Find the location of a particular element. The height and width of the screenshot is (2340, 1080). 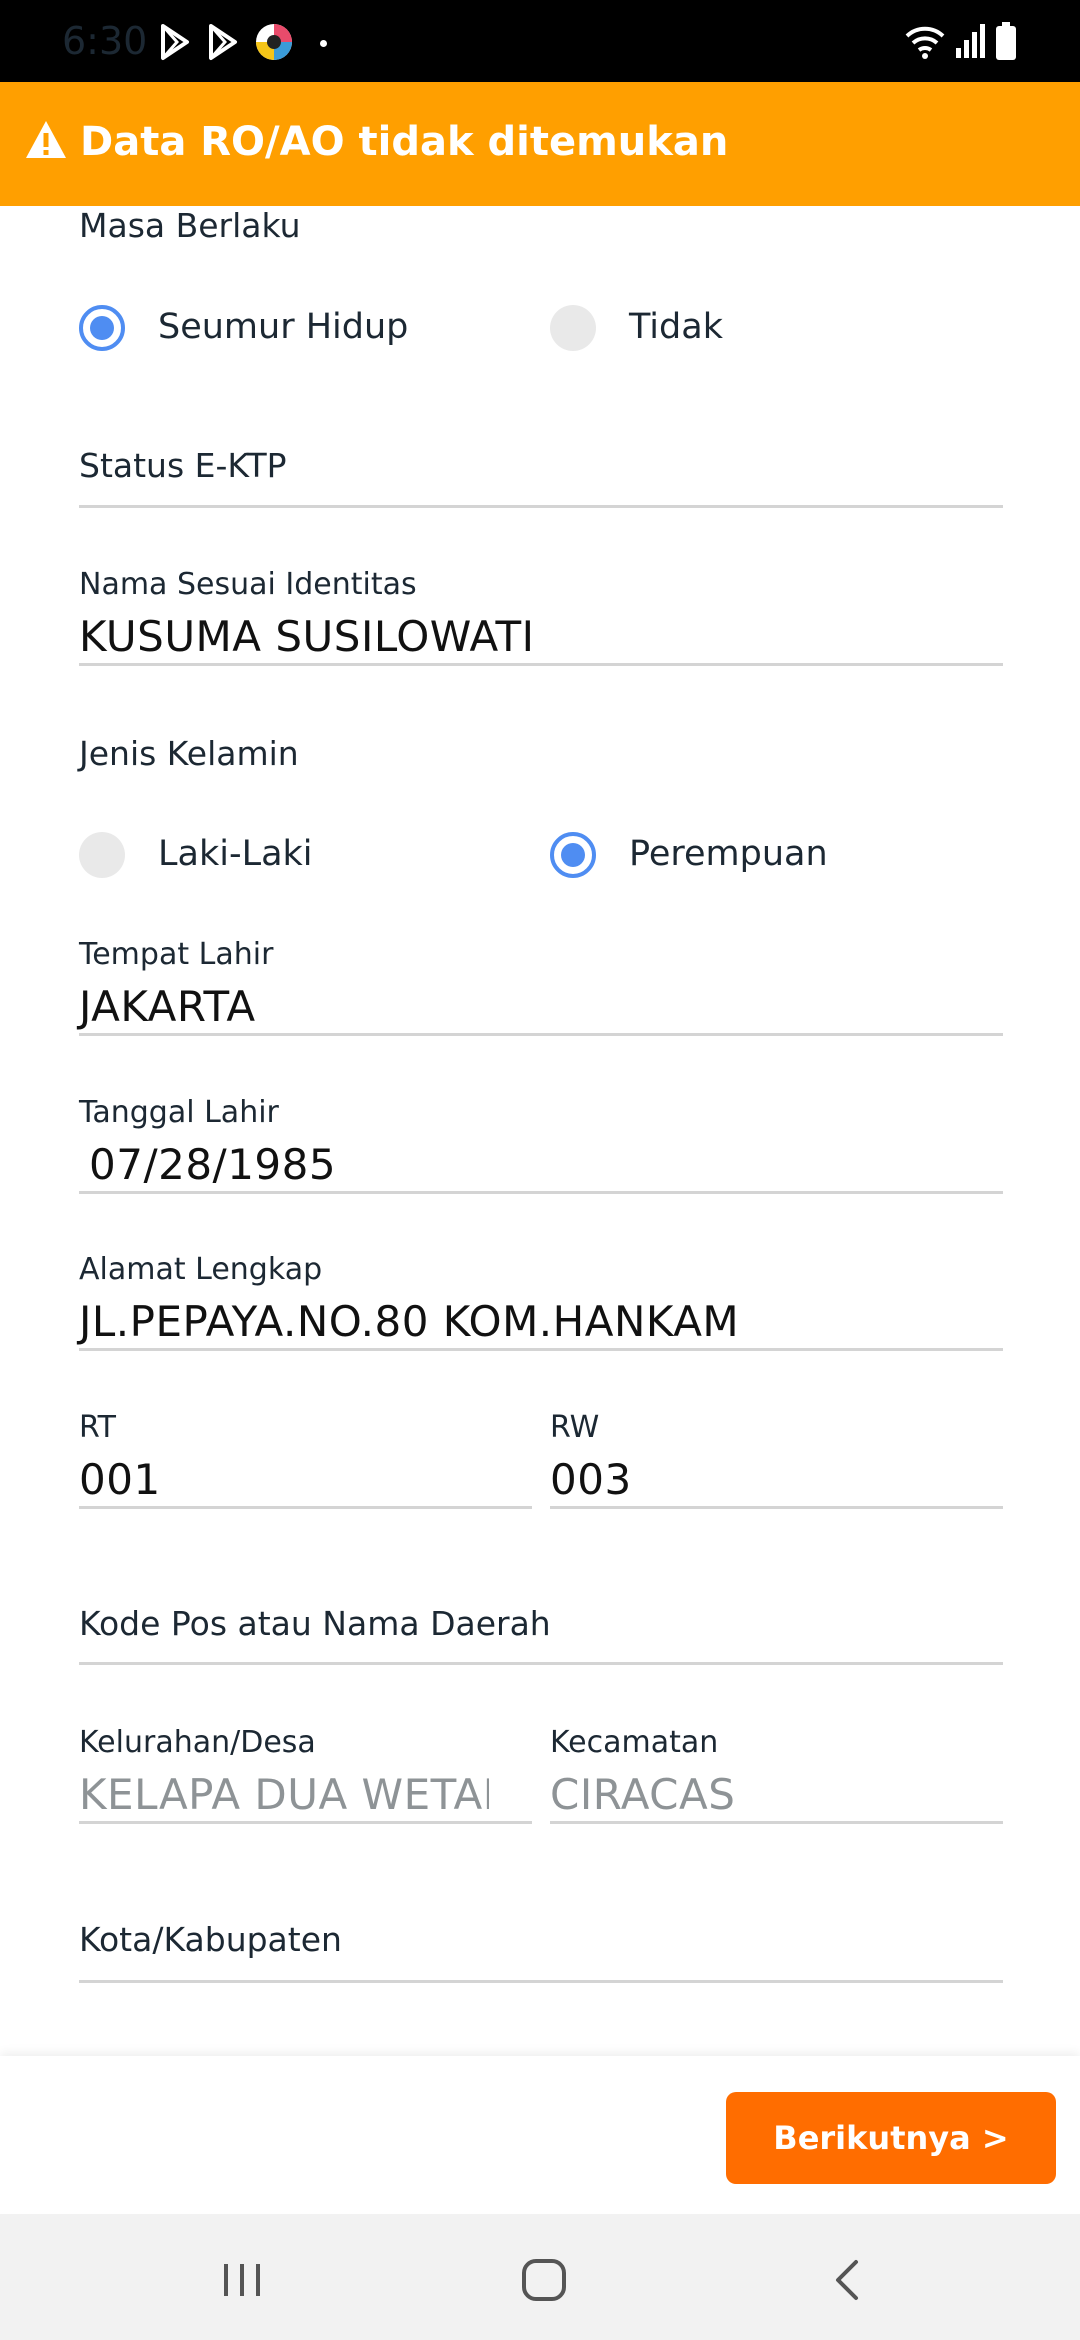

tanggal-lahir-input: 07/28/1985 is located at coordinates (544, 1165).